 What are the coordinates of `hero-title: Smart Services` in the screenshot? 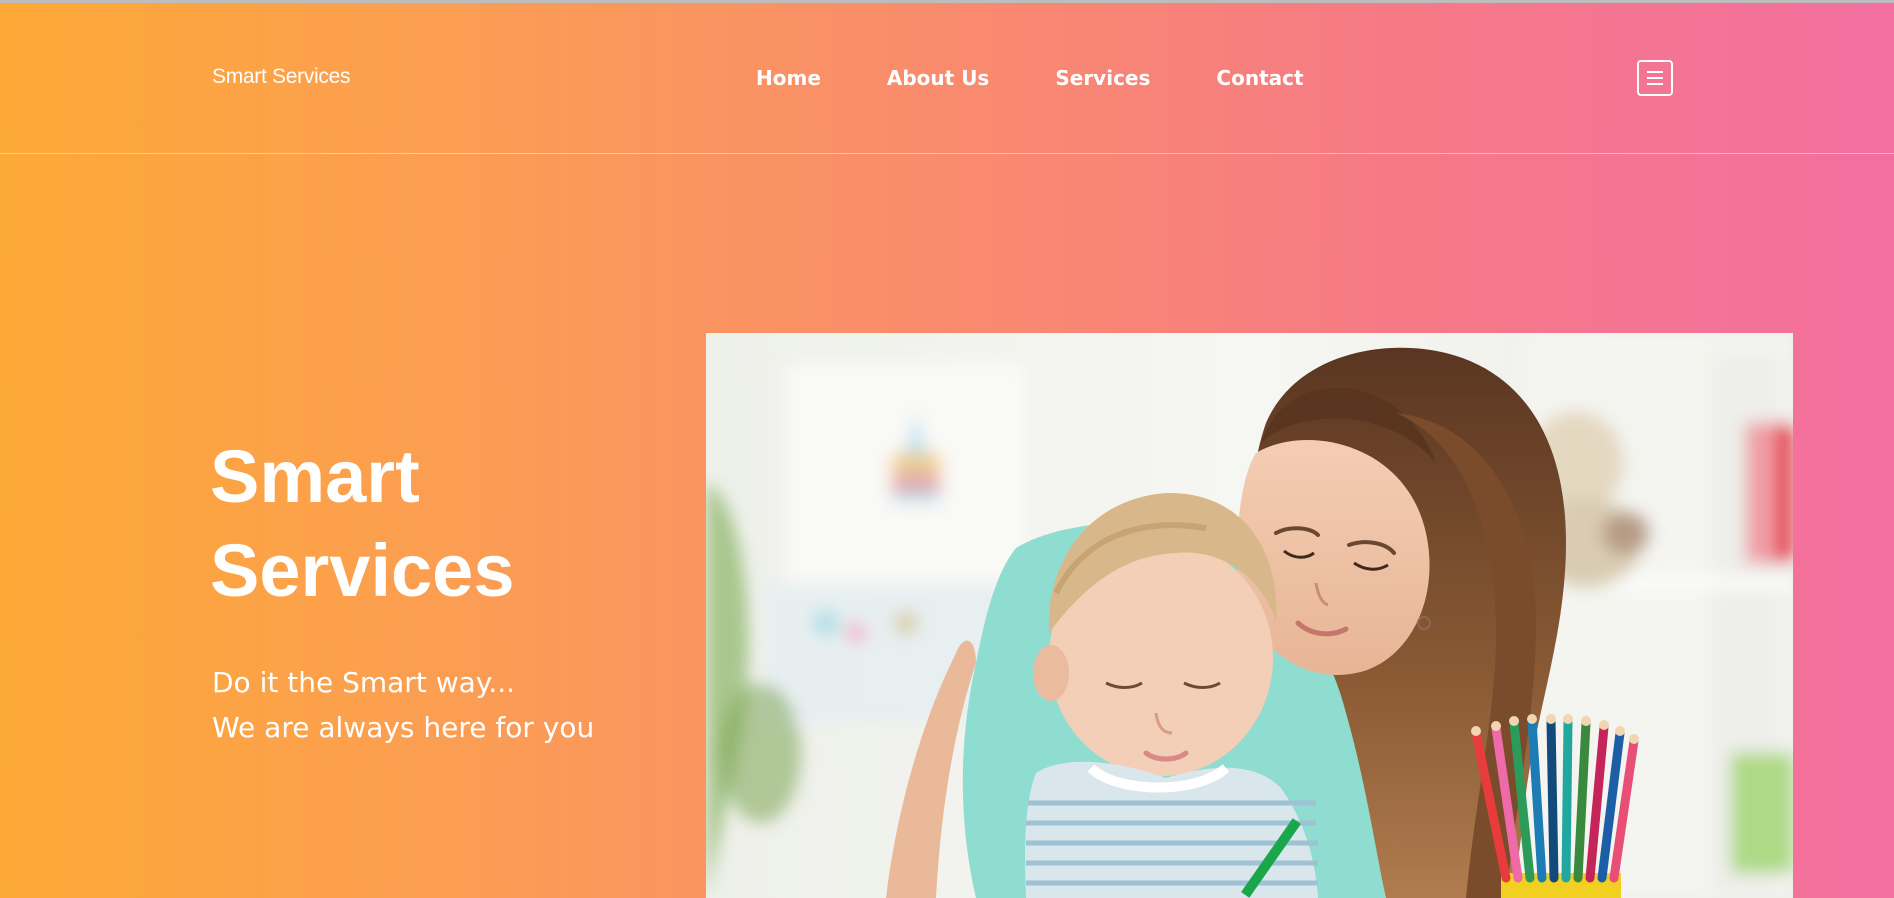 It's located at (420, 524).